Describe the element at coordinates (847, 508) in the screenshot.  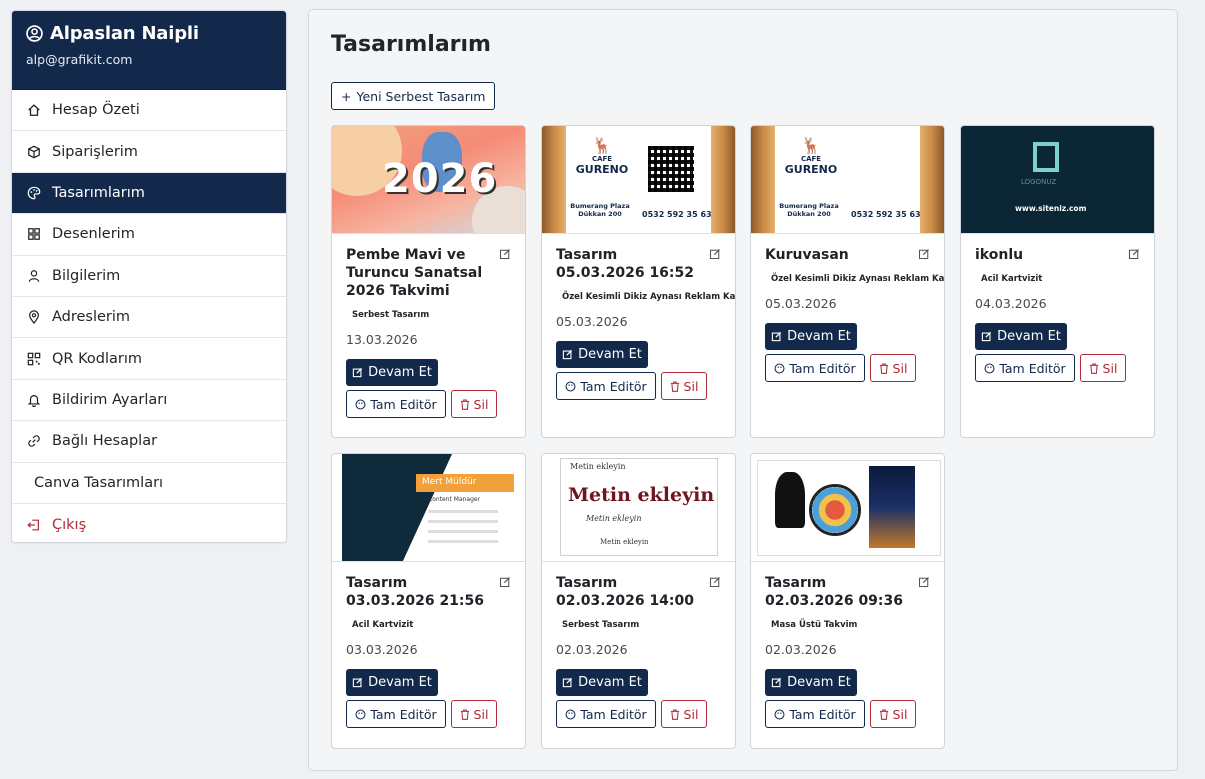
I see `design-thumbnail` at that location.